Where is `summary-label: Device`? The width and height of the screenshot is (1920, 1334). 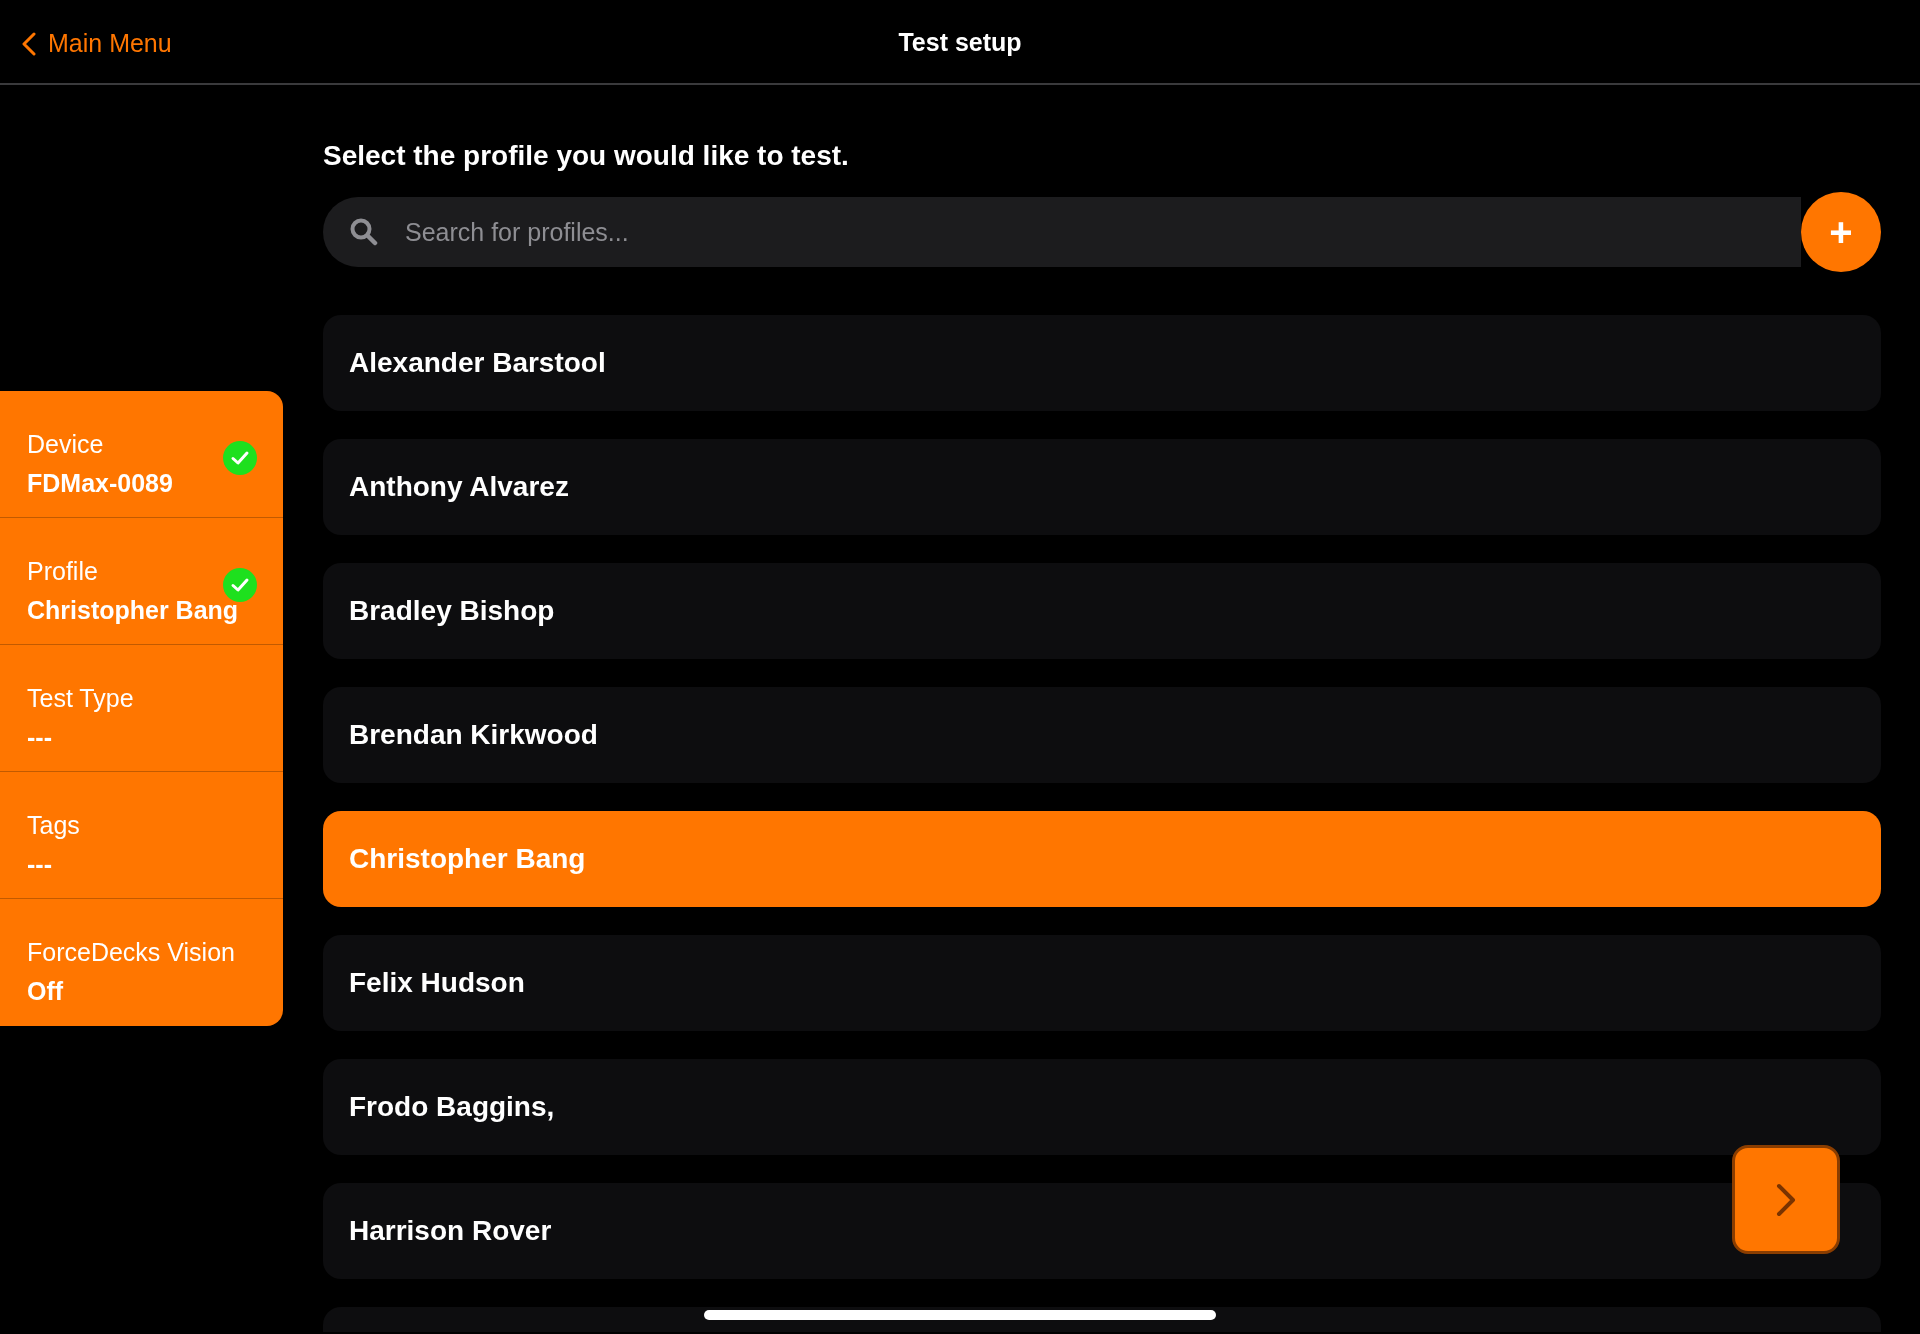 summary-label: Device is located at coordinates (66, 444).